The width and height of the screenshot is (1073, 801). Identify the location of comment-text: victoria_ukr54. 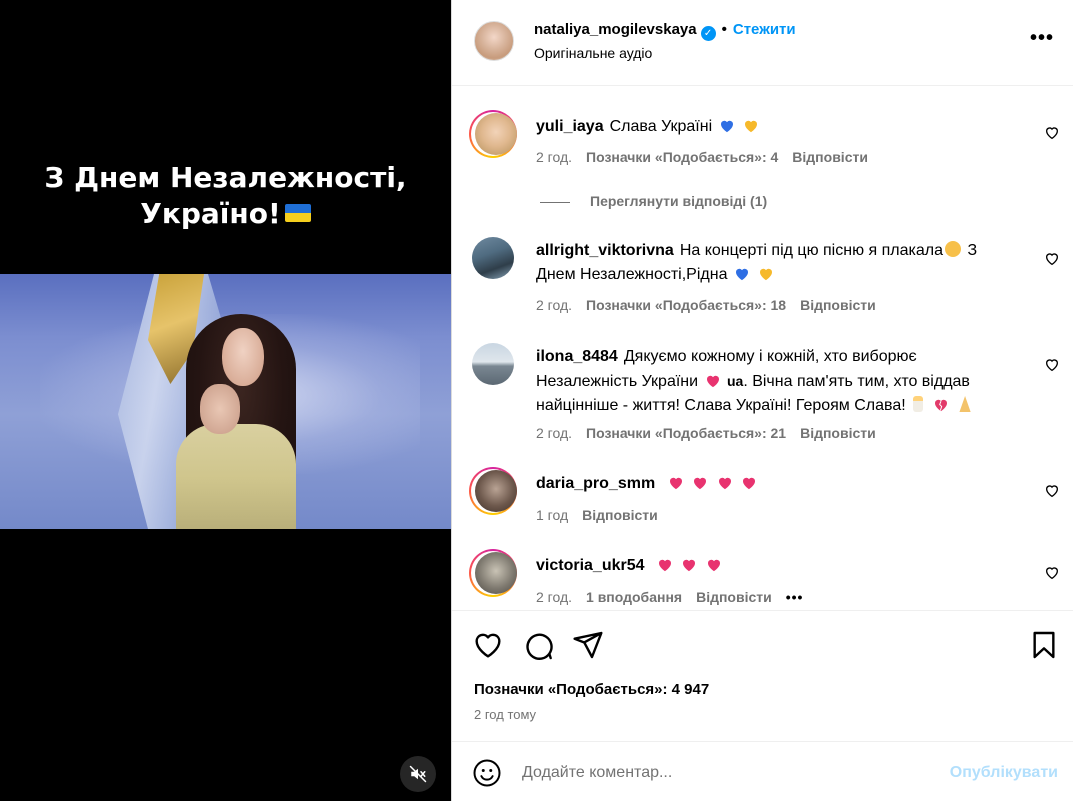
(776, 566).